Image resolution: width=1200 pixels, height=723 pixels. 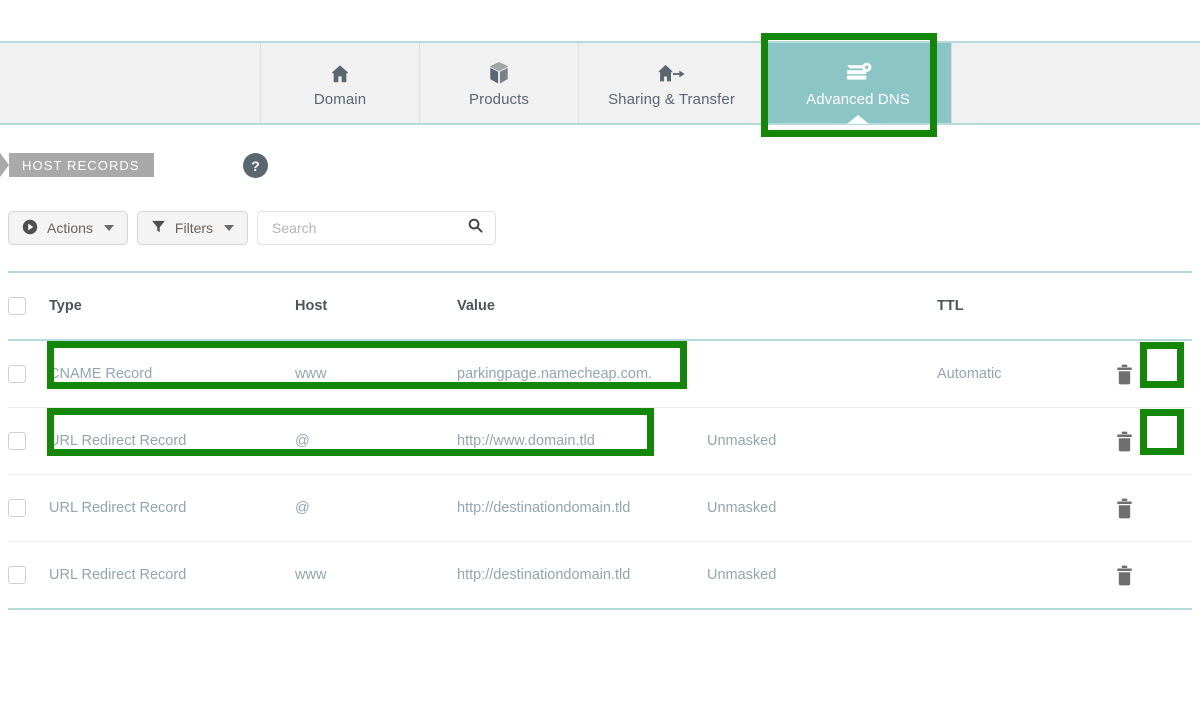 What do you see at coordinates (130, 83) in the screenshot?
I see `tab-bar-left-spacer` at bounding box center [130, 83].